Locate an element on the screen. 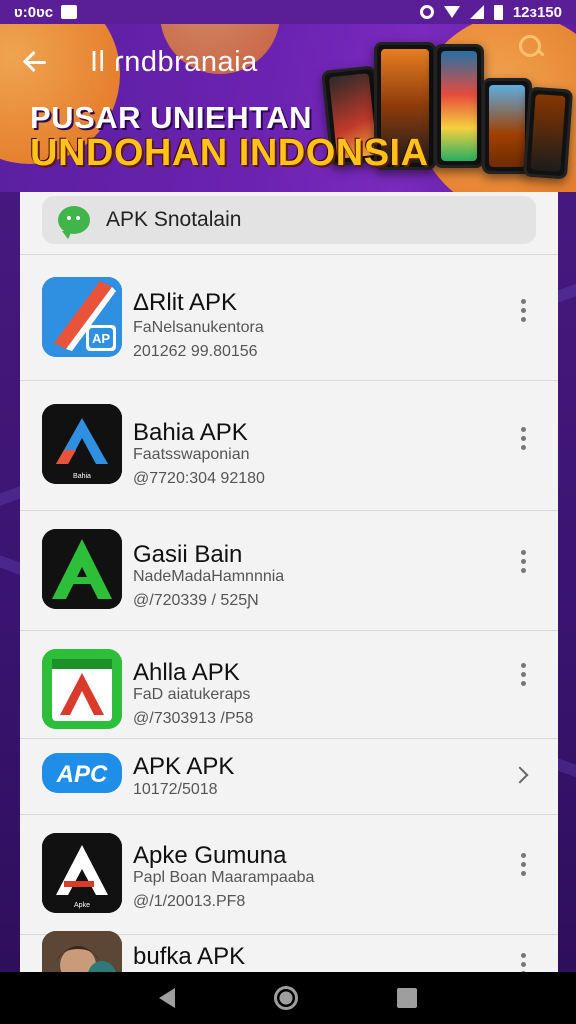 The image size is (576, 1024). system-nav-bar is located at coordinates (288, 998).